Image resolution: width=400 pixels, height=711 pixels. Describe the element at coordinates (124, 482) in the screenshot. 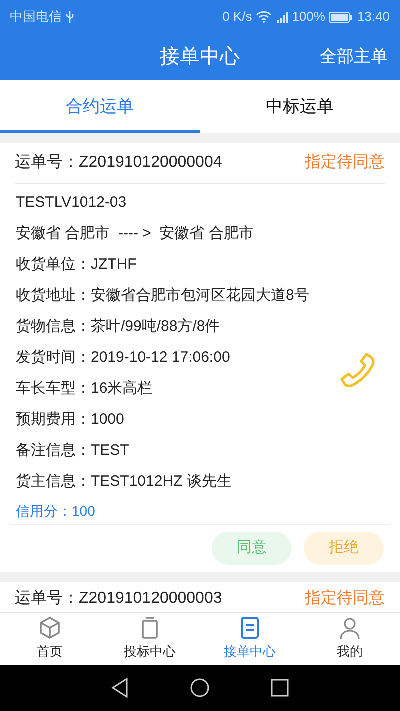

I see `detail-row-text: 货主信息：TEST1012HZ 谈先生` at that location.